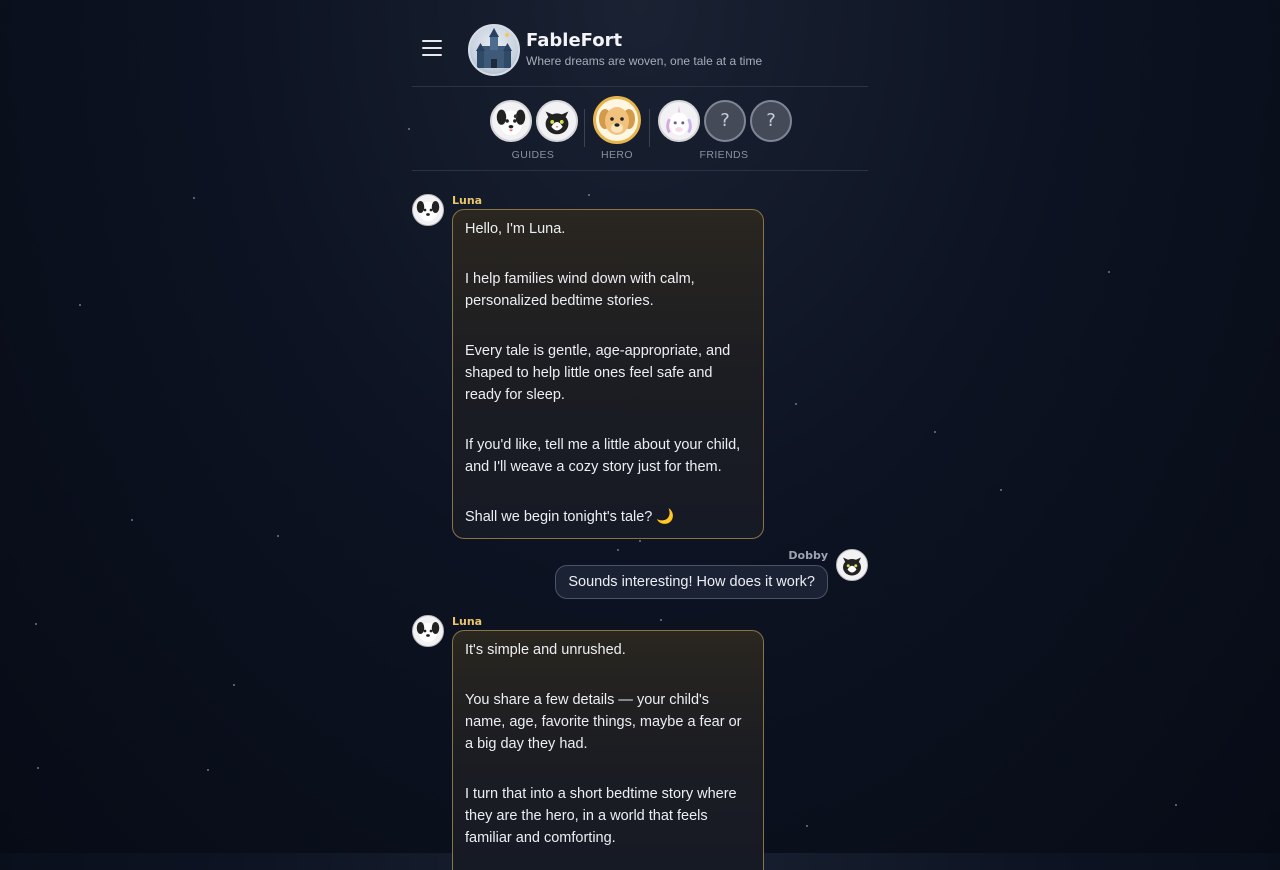 The image size is (1280, 870). What do you see at coordinates (494, 50) in the screenshot?
I see `castle-icon` at bounding box center [494, 50].